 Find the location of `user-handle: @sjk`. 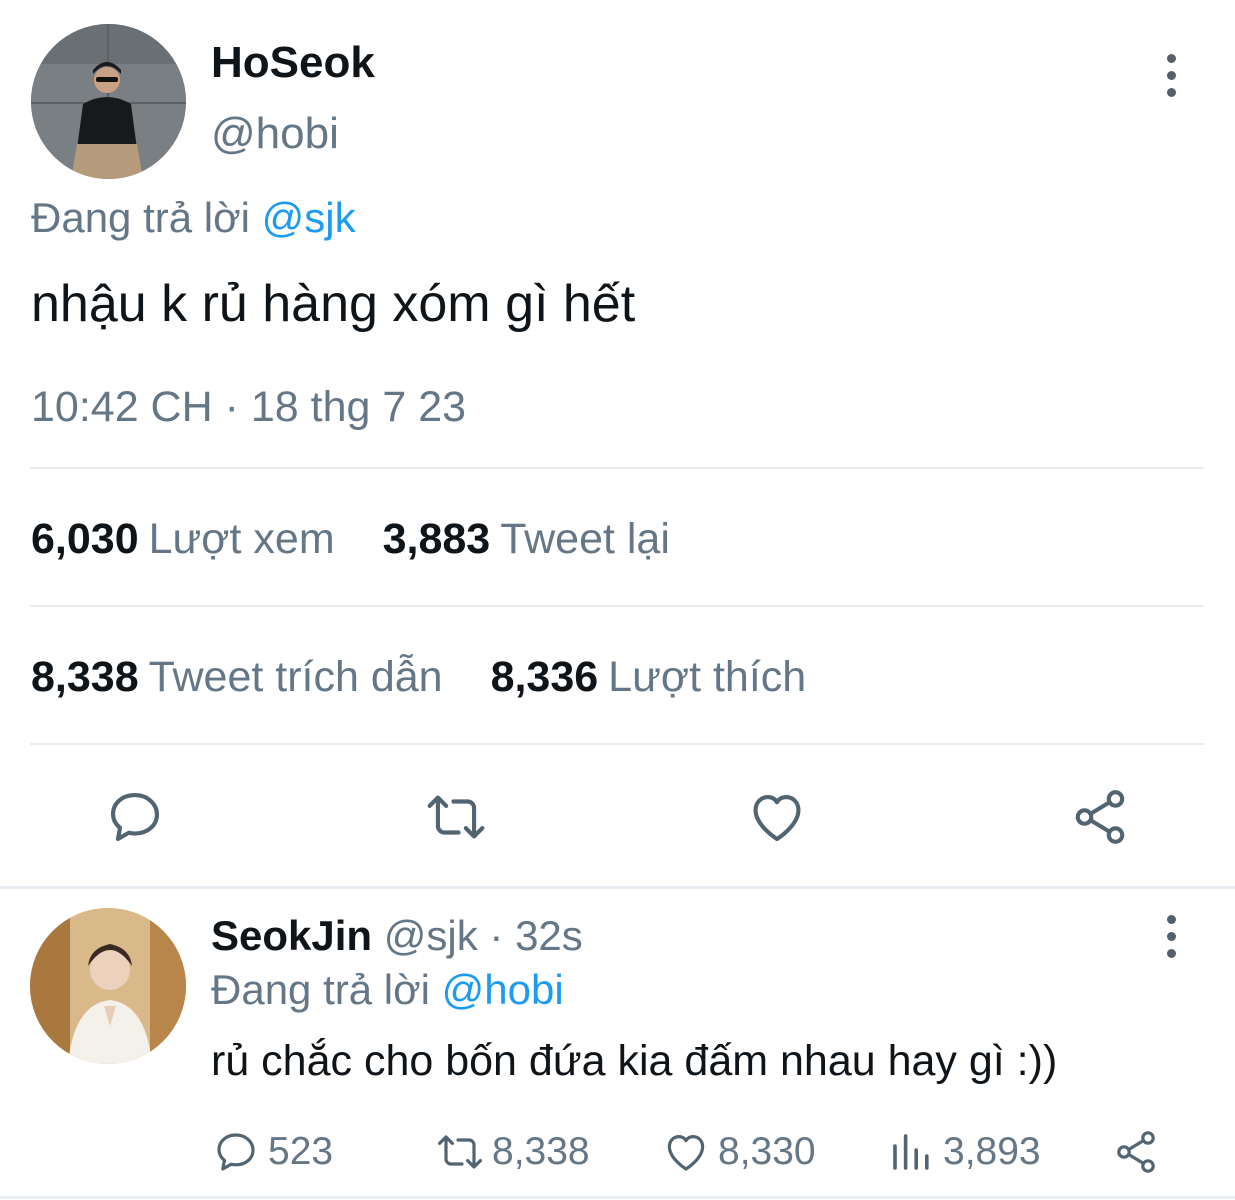

user-handle: @sjk is located at coordinates (431, 935).